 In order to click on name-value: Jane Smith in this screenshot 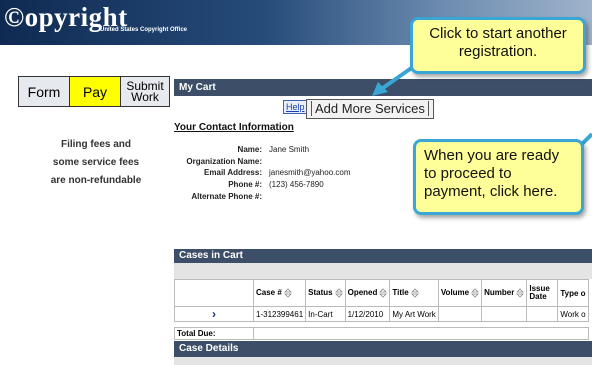, I will do `click(289, 149)`.